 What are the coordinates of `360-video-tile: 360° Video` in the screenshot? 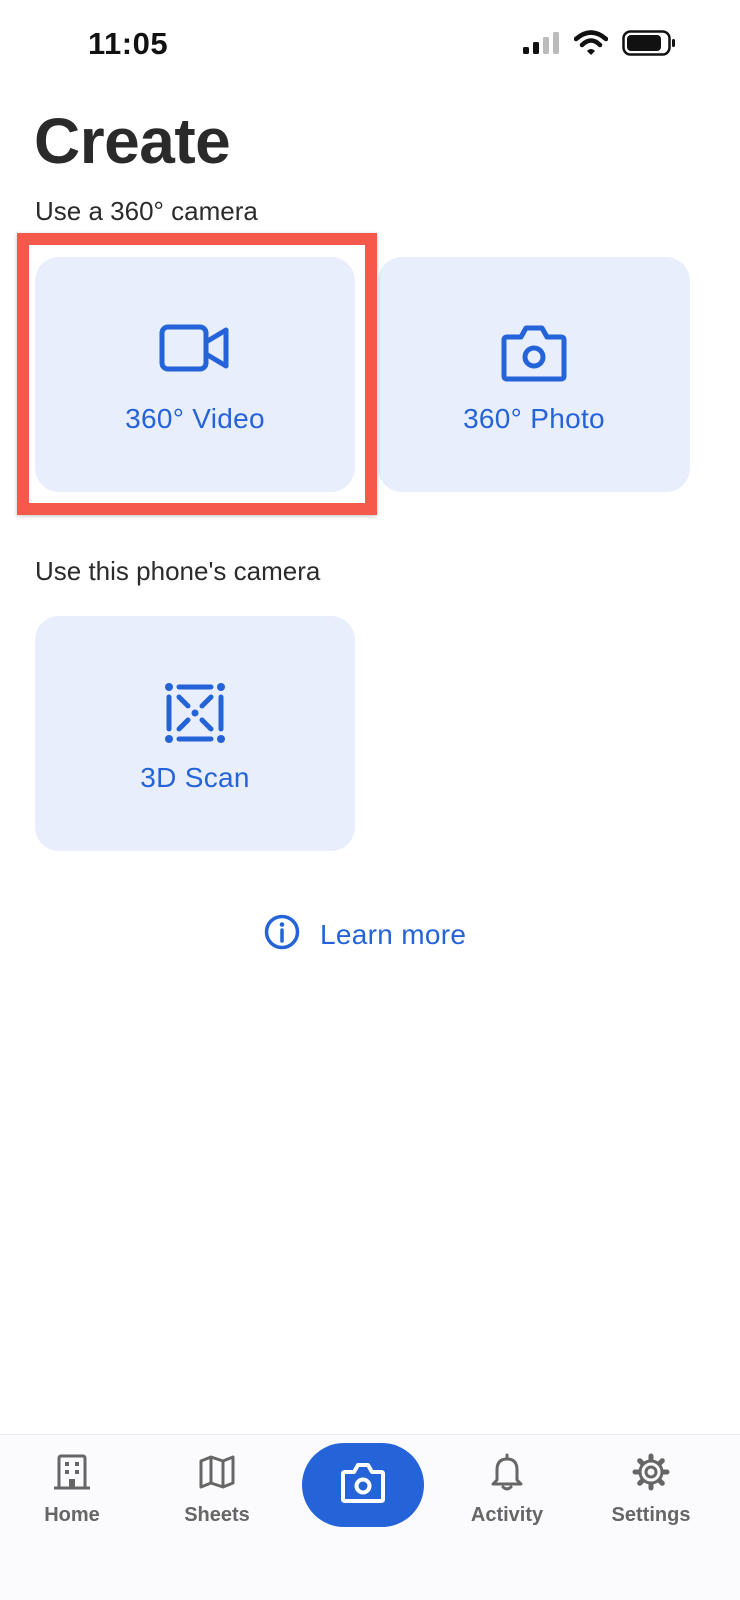 It's located at (195, 374).